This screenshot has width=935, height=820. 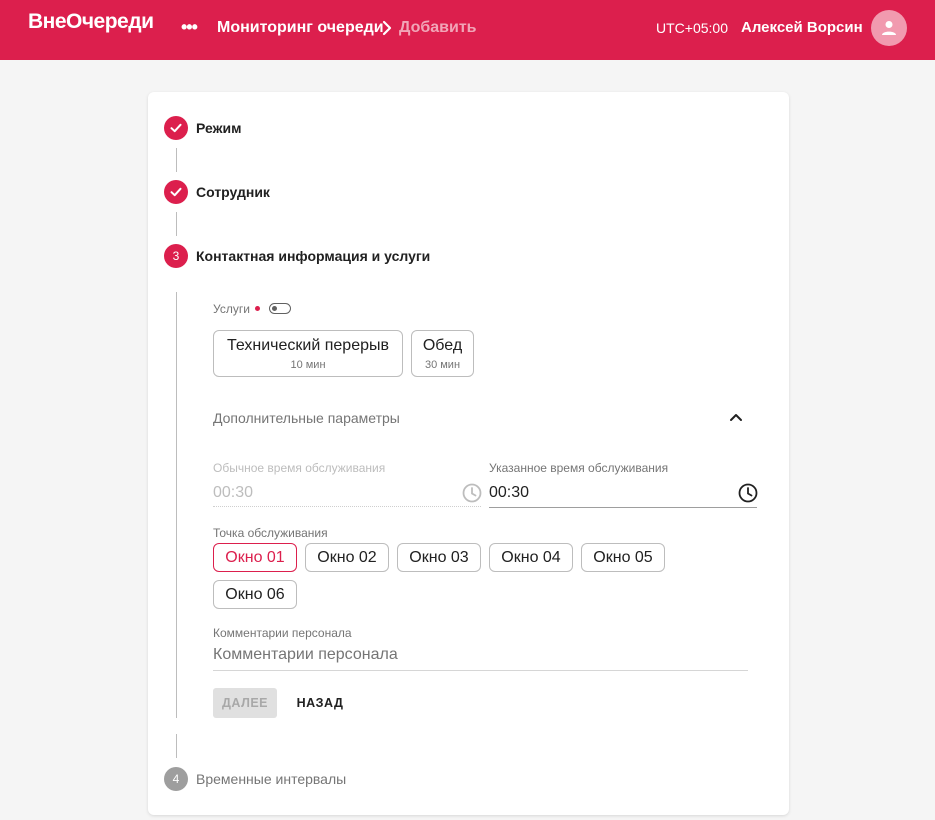 I want to click on service-point-chip-04: Окно 04, so click(x=531, y=557).